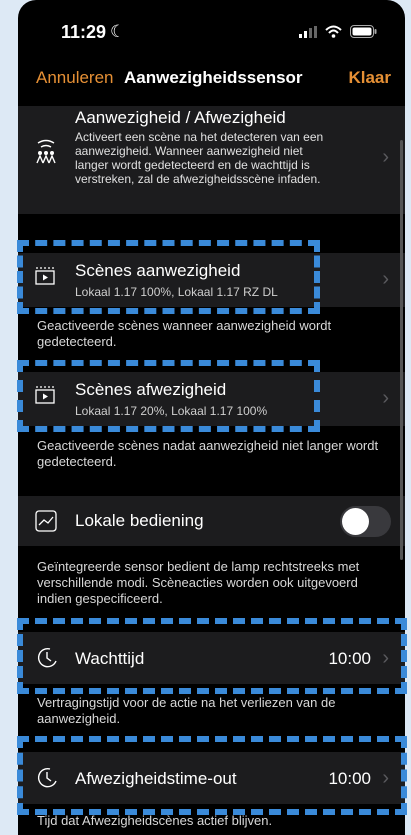 This screenshot has width=411, height=835. What do you see at coordinates (212, 656) in the screenshot?
I see `highlight-box-wait-time` at bounding box center [212, 656].